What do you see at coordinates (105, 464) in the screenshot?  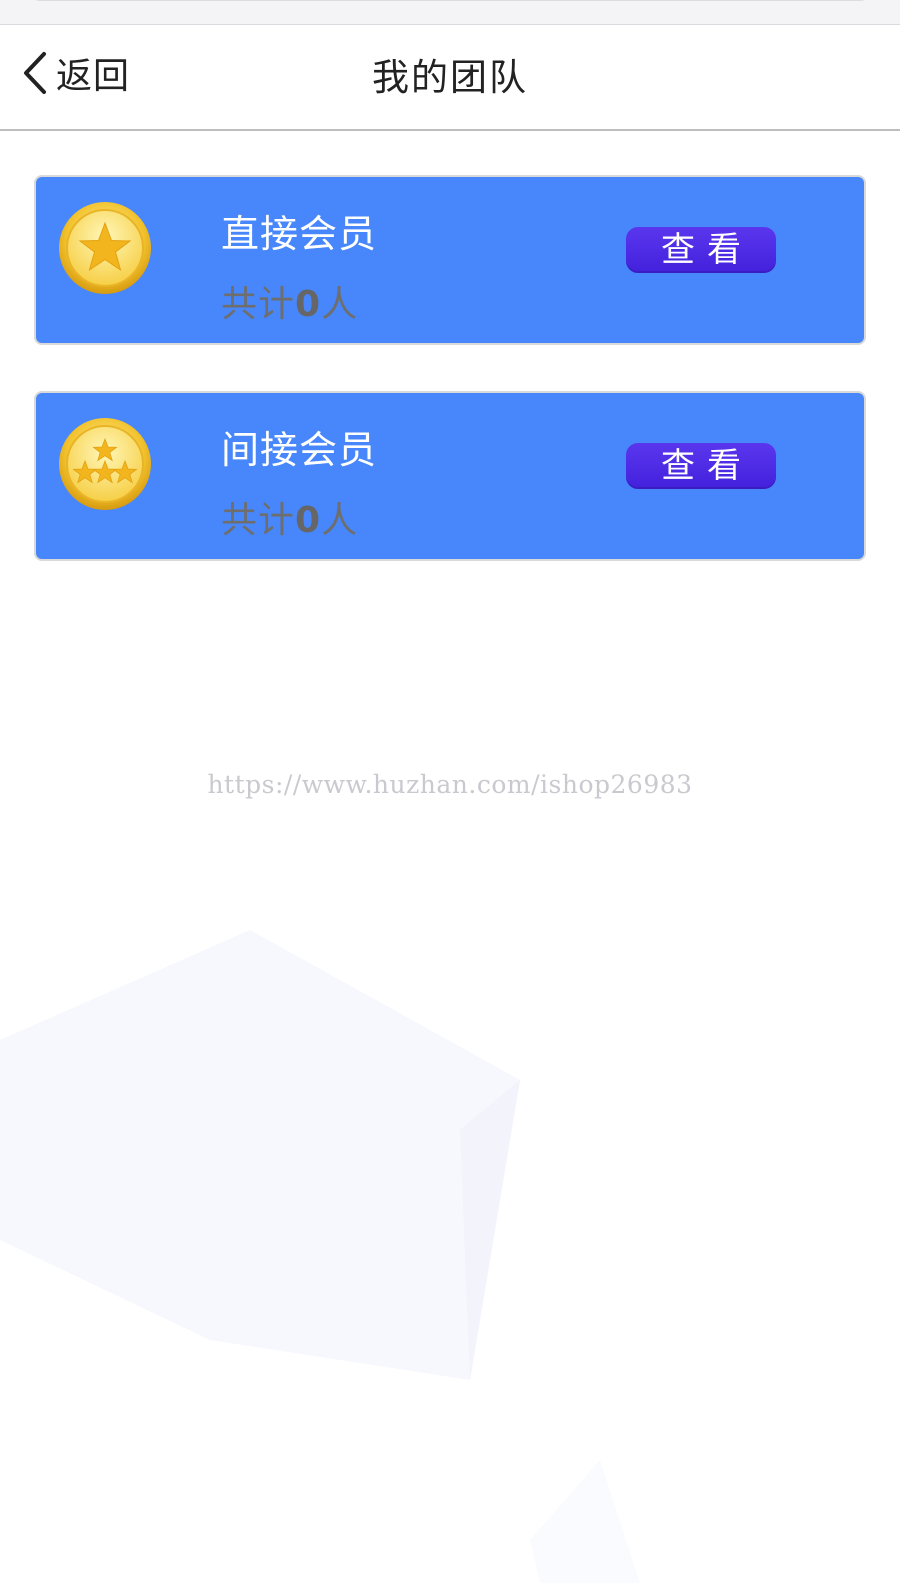 I see `gold-medal-four-stars-icon` at bounding box center [105, 464].